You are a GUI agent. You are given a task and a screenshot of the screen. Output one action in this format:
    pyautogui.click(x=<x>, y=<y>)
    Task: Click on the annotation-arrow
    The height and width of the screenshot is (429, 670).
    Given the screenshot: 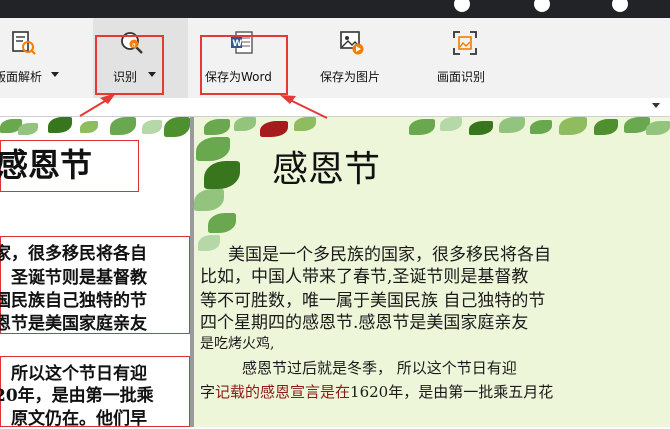 What is the action you would take?
    pyautogui.click(x=307, y=108)
    